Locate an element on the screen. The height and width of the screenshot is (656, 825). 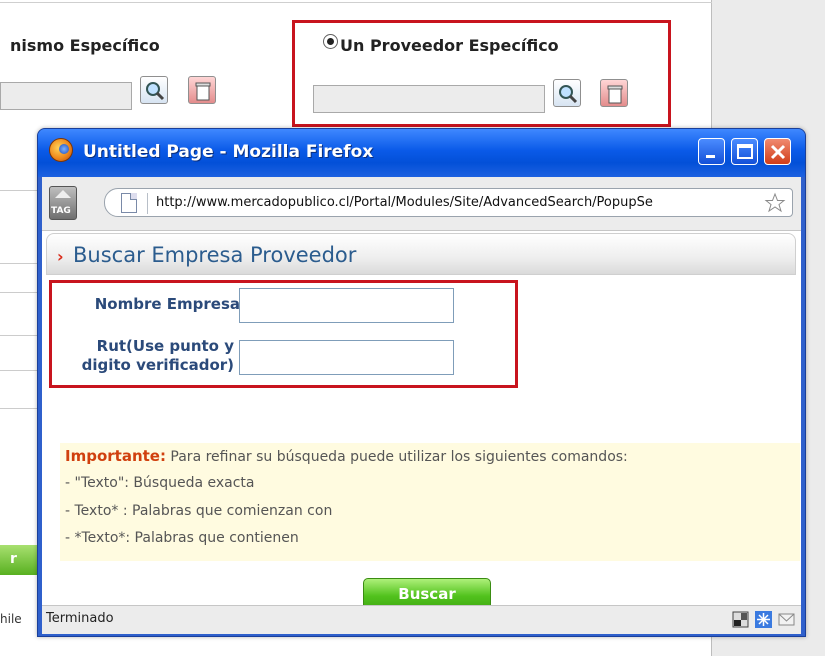
page-icon is located at coordinates (129, 203).